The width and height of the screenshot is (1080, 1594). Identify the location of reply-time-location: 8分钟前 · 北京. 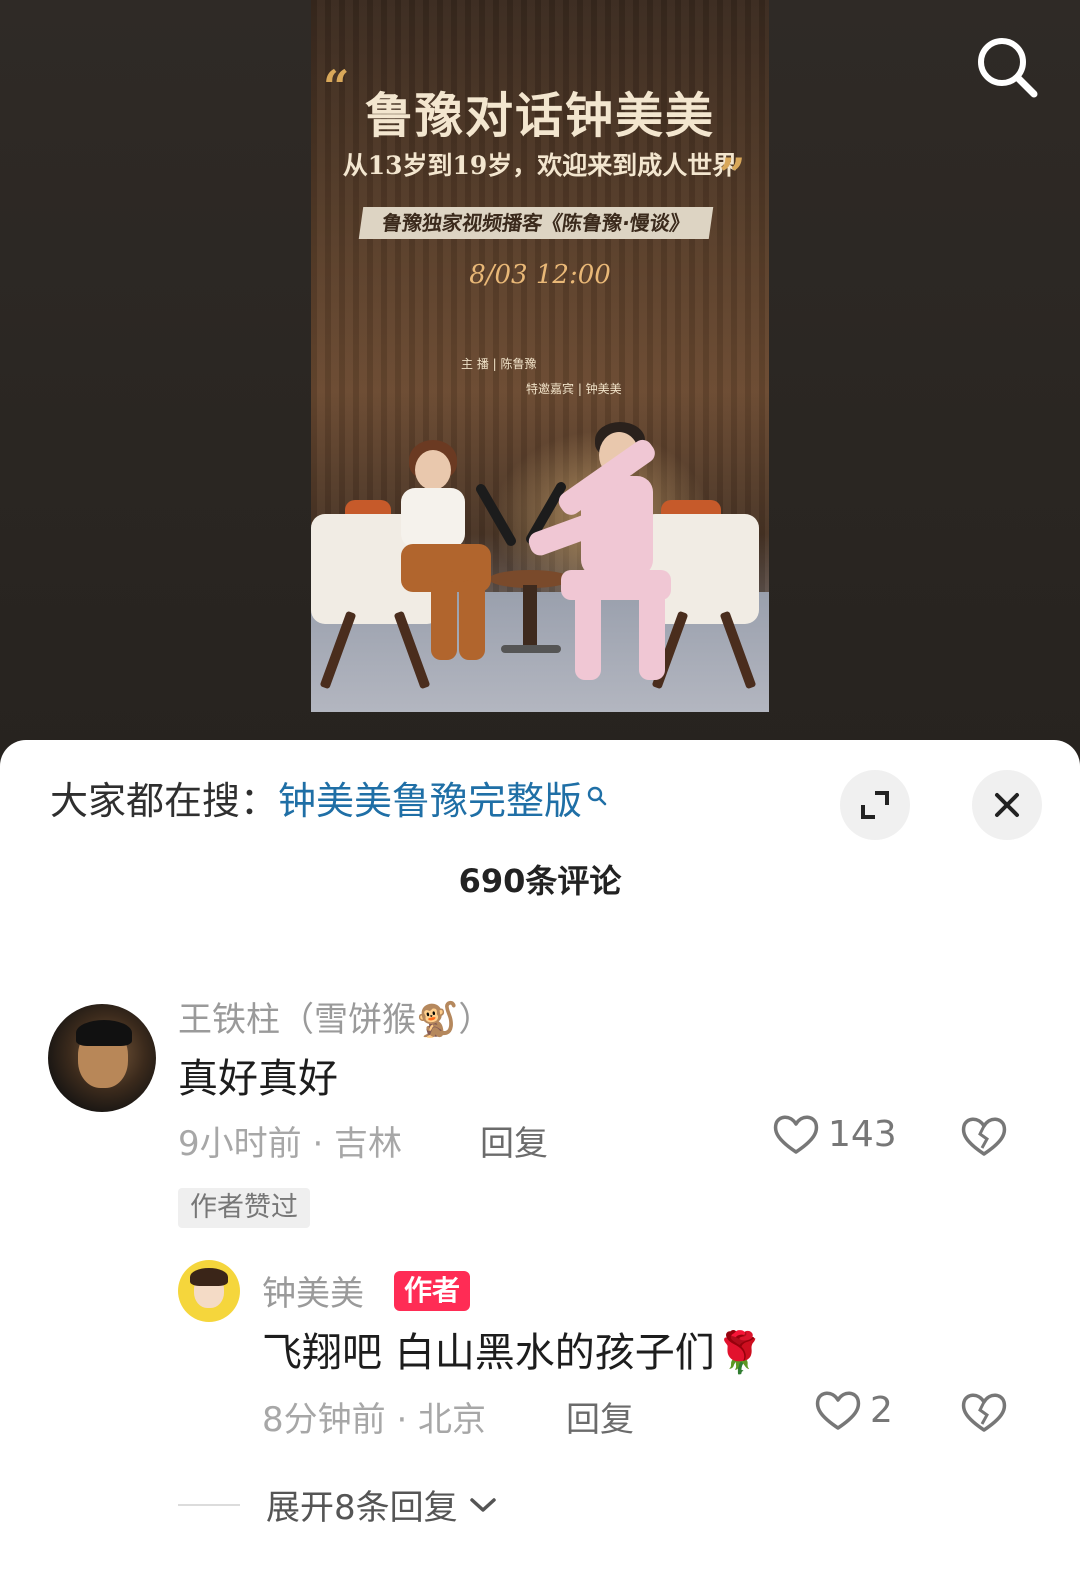
(374, 1420).